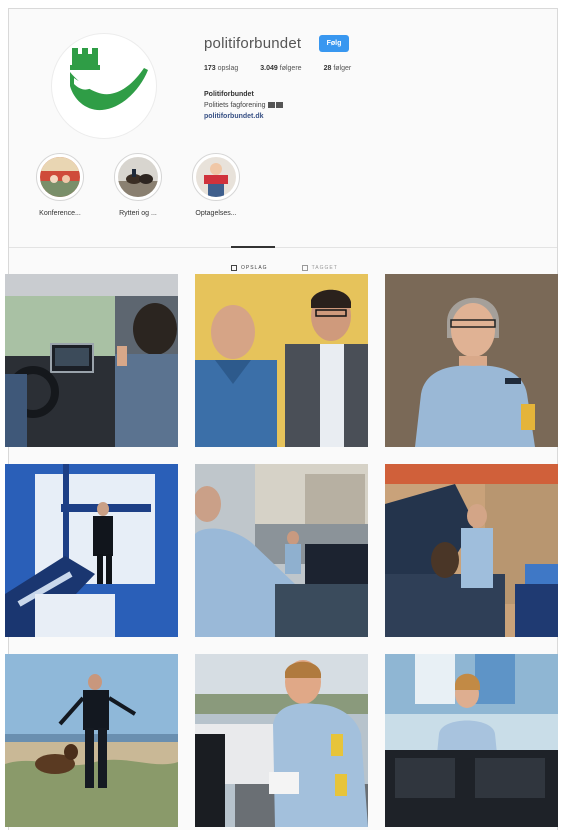 The width and height of the screenshot is (566, 833). I want to click on highlight-conference-icon, so click(60, 177).